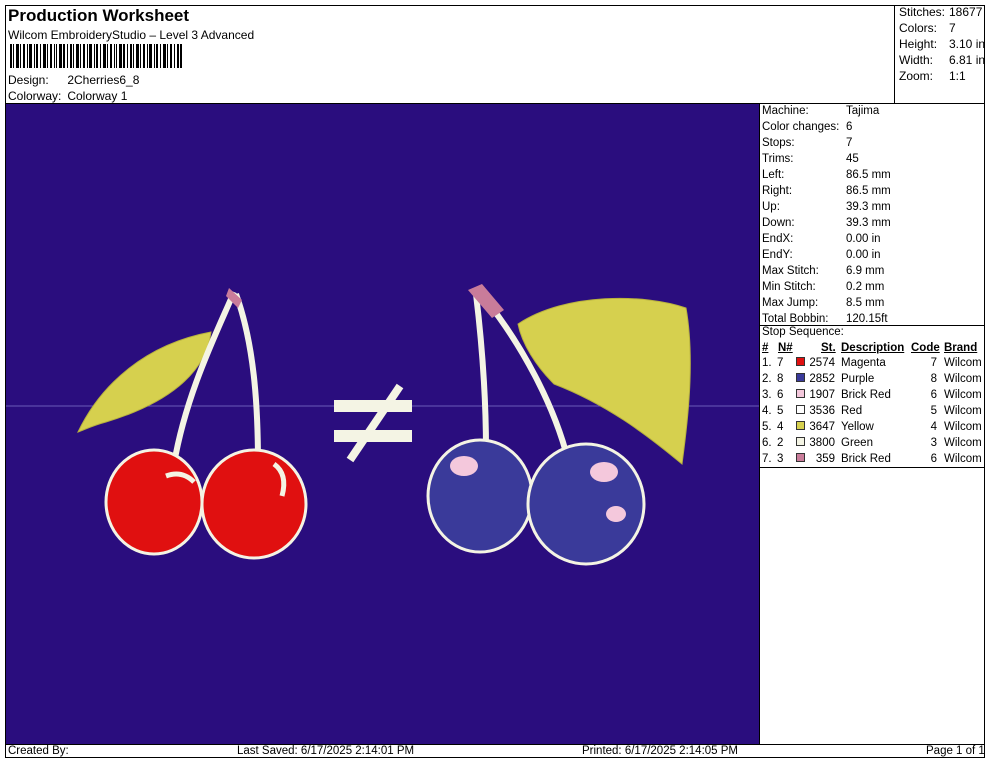  Describe the element at coordinates (867, 319) in the screenshot. I see `info-value: 120.15ft` at that location.